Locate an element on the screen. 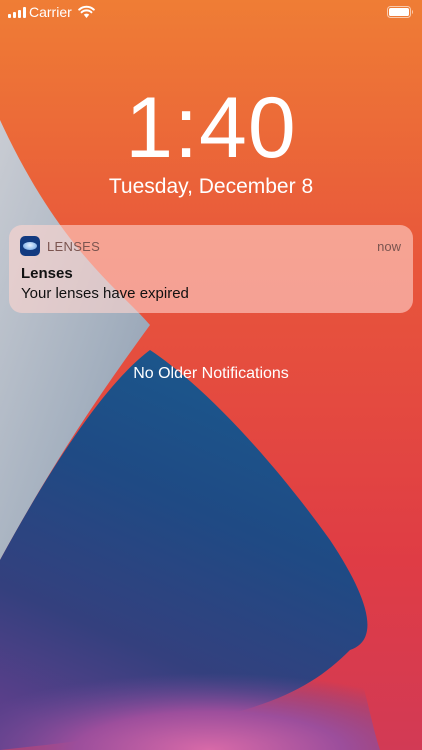 This screenshot has width=422, height=750. notification-title: Lenses is located at coordinates (47, 273).